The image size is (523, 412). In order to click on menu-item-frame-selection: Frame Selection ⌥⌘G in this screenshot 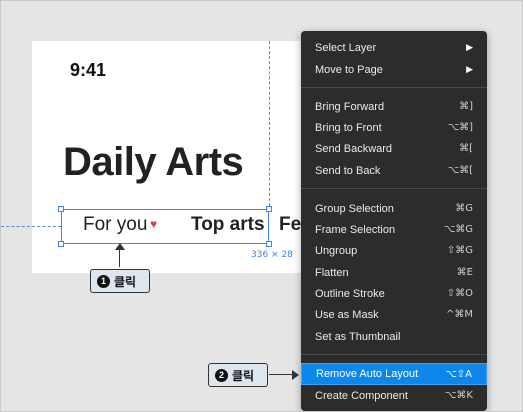, I will do `click(394, 229)`.